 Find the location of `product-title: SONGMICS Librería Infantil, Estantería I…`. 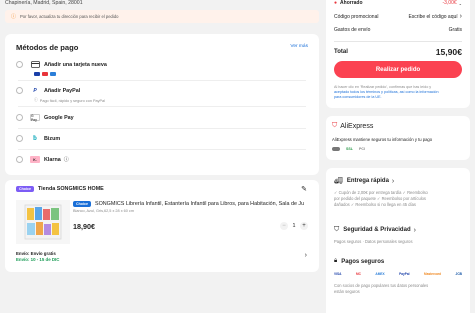

product-title: SONGMICS Librería Infantil, Estantería I… is located at coordinates (199, 204).